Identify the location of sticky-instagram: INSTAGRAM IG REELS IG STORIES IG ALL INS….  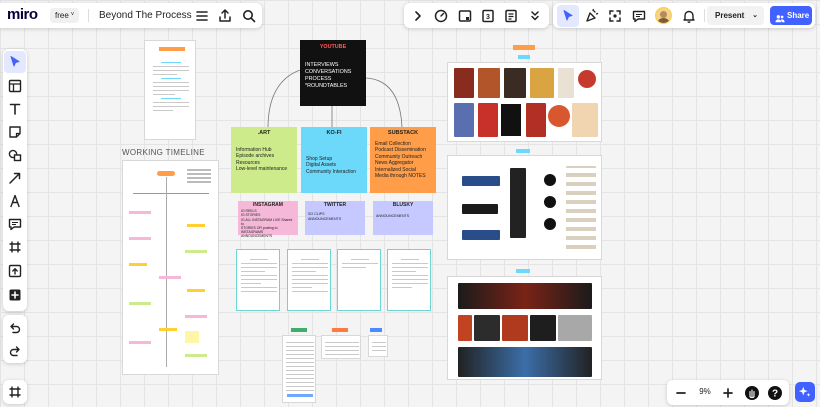
(268, 219).